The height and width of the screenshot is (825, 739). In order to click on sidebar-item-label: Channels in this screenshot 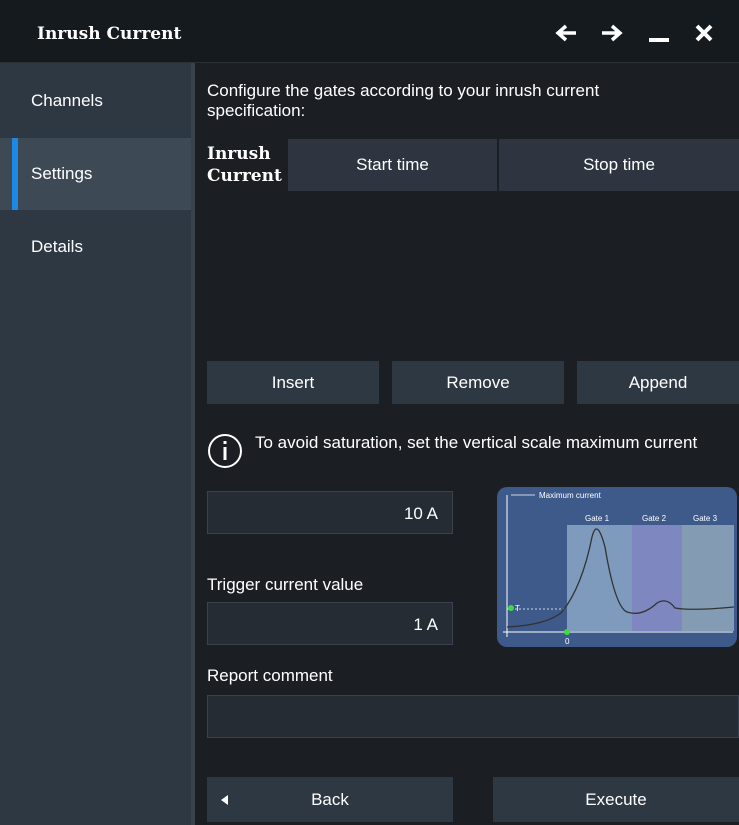, I will do `click(67, 100)`.